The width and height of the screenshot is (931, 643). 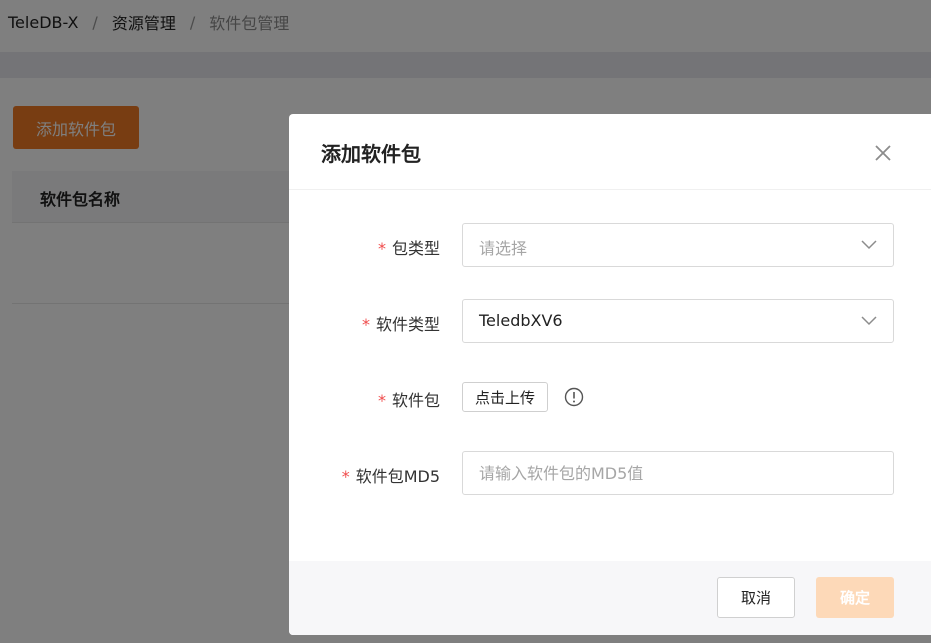 I want to click on form-row-md5: * 软件包MD5, so click(x=610, y=473).